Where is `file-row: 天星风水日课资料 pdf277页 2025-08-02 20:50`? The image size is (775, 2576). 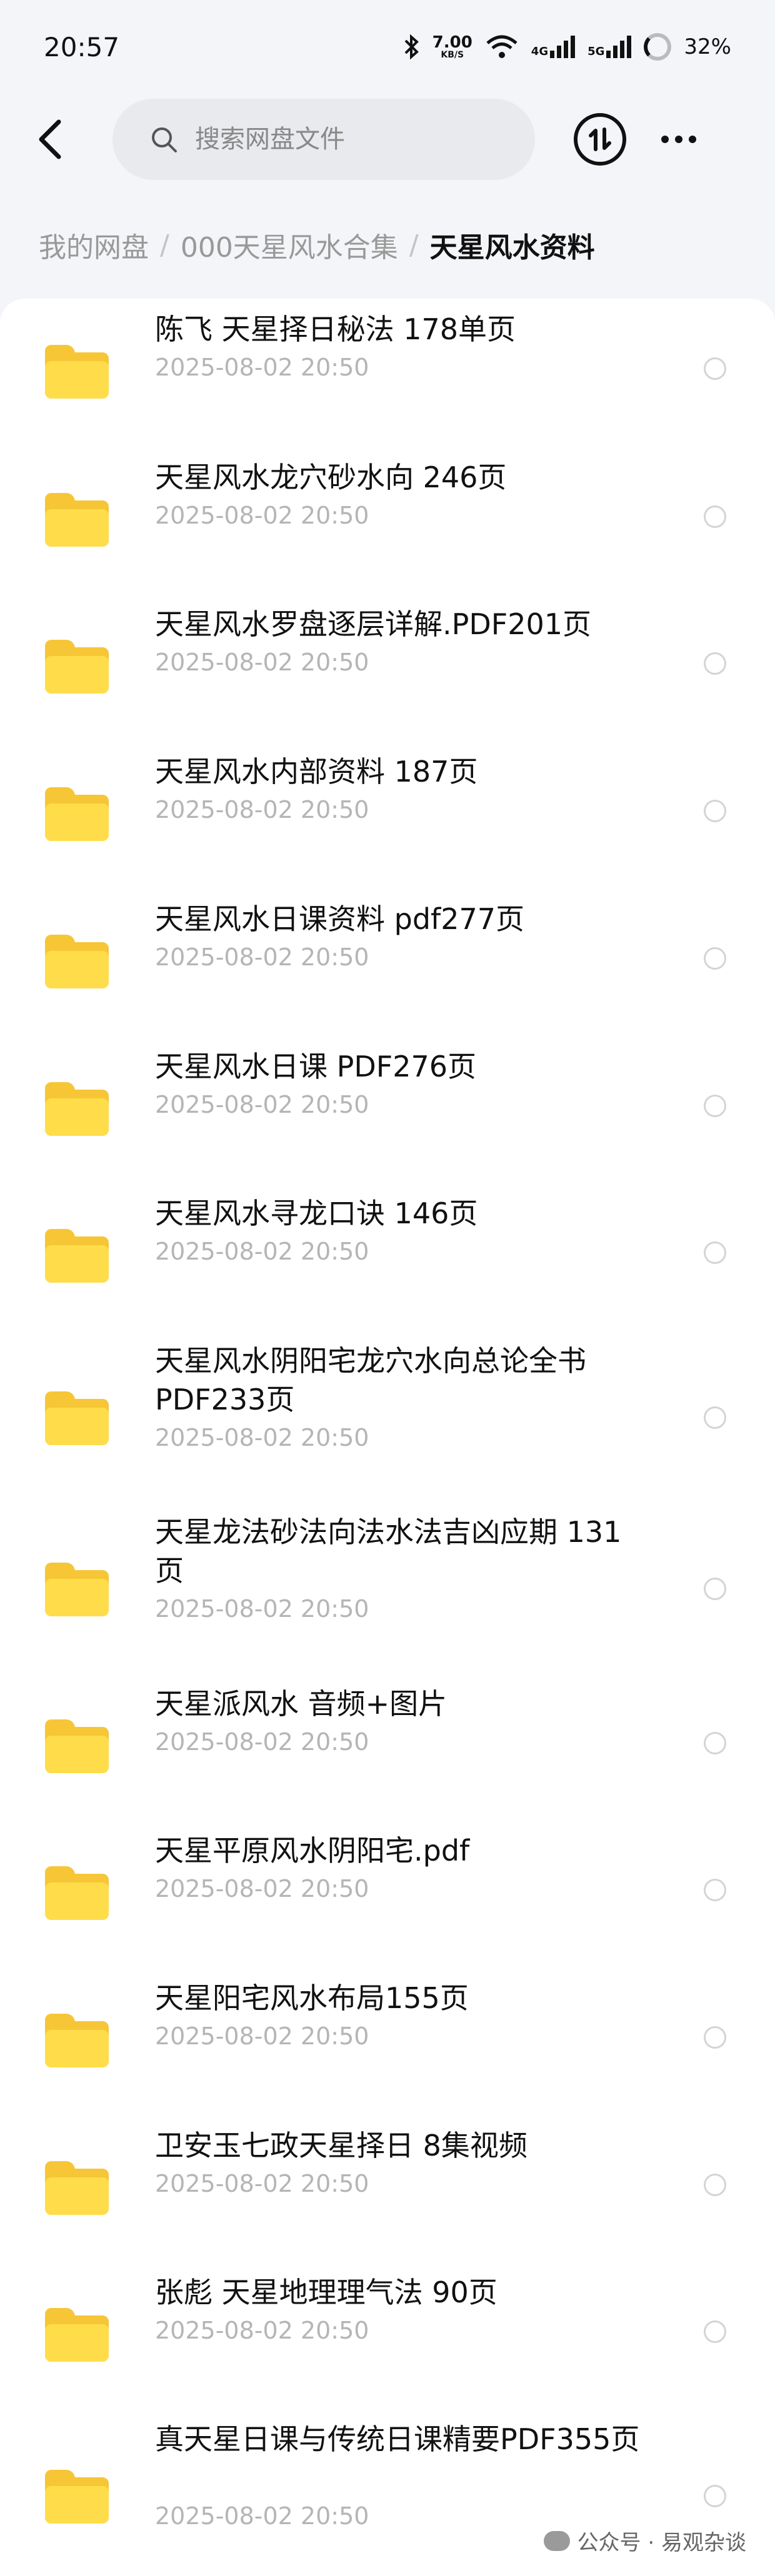 file-row: 天星风水日课资料 pdf277页 2025-08-02 20:50 is located at coordinates (387, 962).